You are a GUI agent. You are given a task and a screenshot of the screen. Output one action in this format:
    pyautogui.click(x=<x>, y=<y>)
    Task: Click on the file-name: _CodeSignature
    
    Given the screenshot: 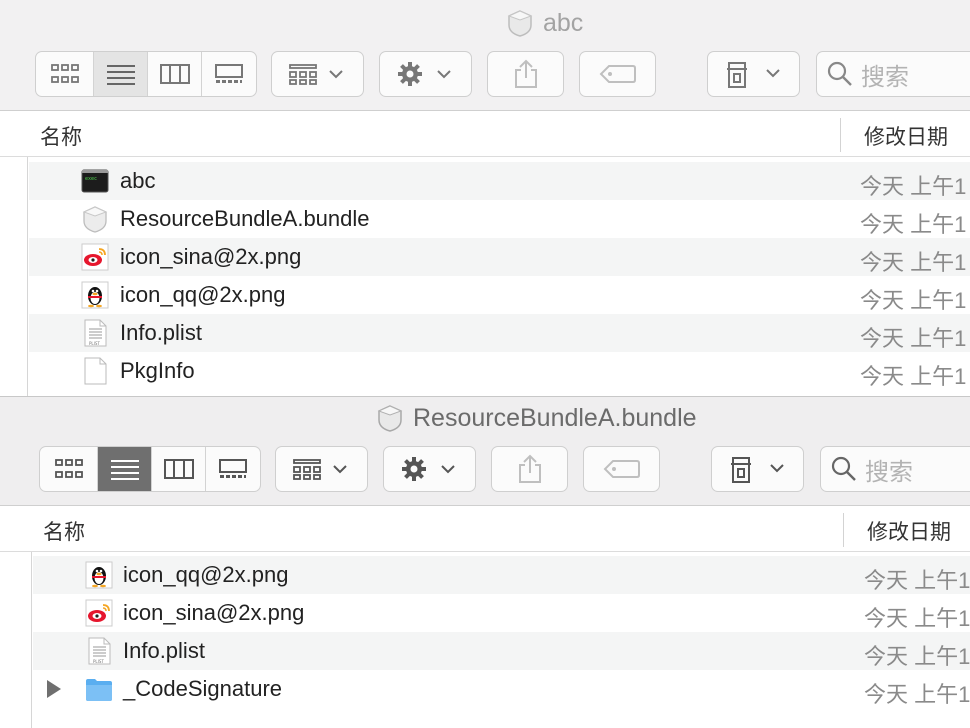 What is the action you would take?
    pyautogui.click(x=203, y=688)
    